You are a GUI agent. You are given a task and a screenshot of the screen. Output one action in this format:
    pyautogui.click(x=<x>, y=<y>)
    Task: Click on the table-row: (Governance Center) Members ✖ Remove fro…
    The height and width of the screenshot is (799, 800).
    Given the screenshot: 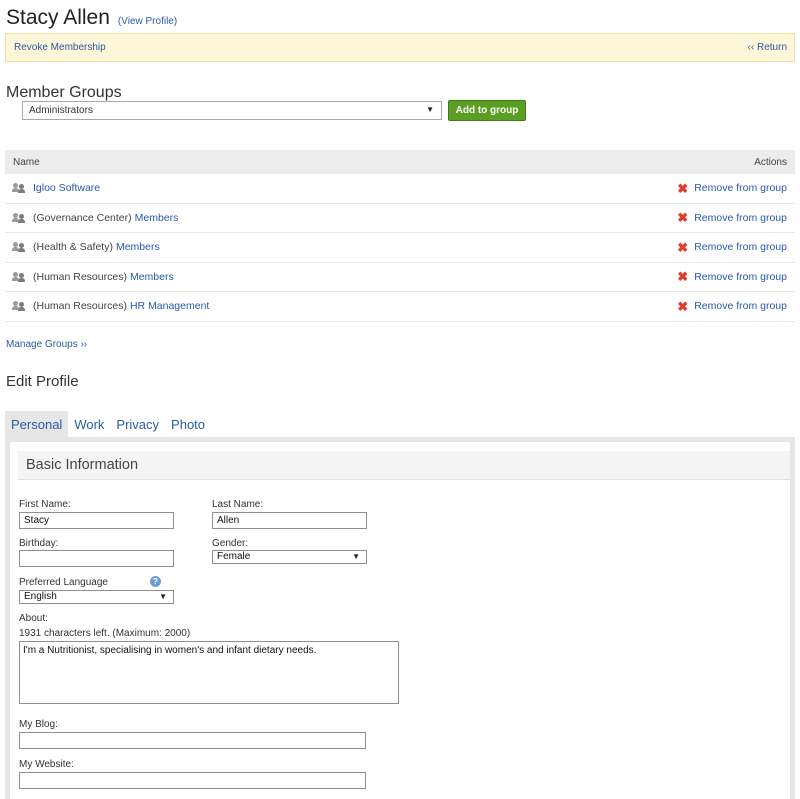 What is the action you would take?
    pyautogui.click(x=400, y=218)
    